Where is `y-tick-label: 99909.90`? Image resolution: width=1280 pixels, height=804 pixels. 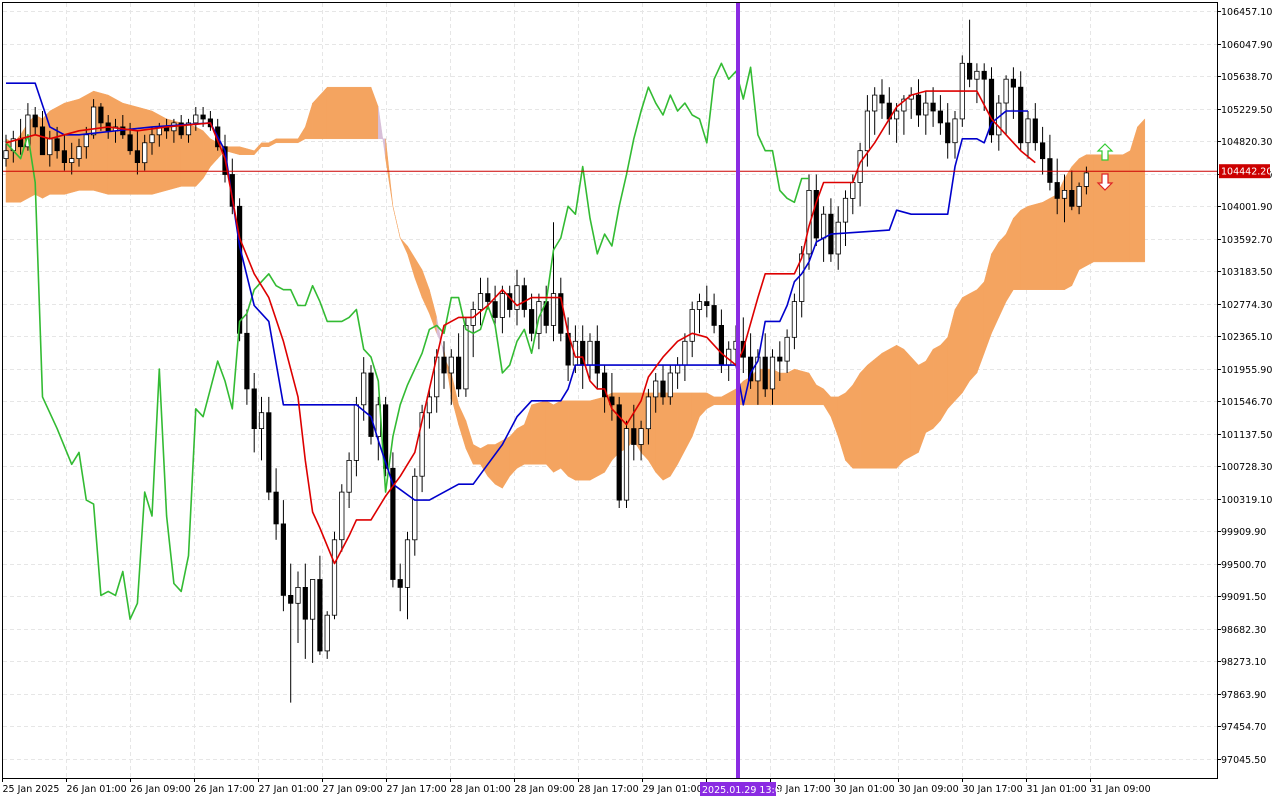 y-tick-label: 99909.90 is located at coordinates (1243, 532).